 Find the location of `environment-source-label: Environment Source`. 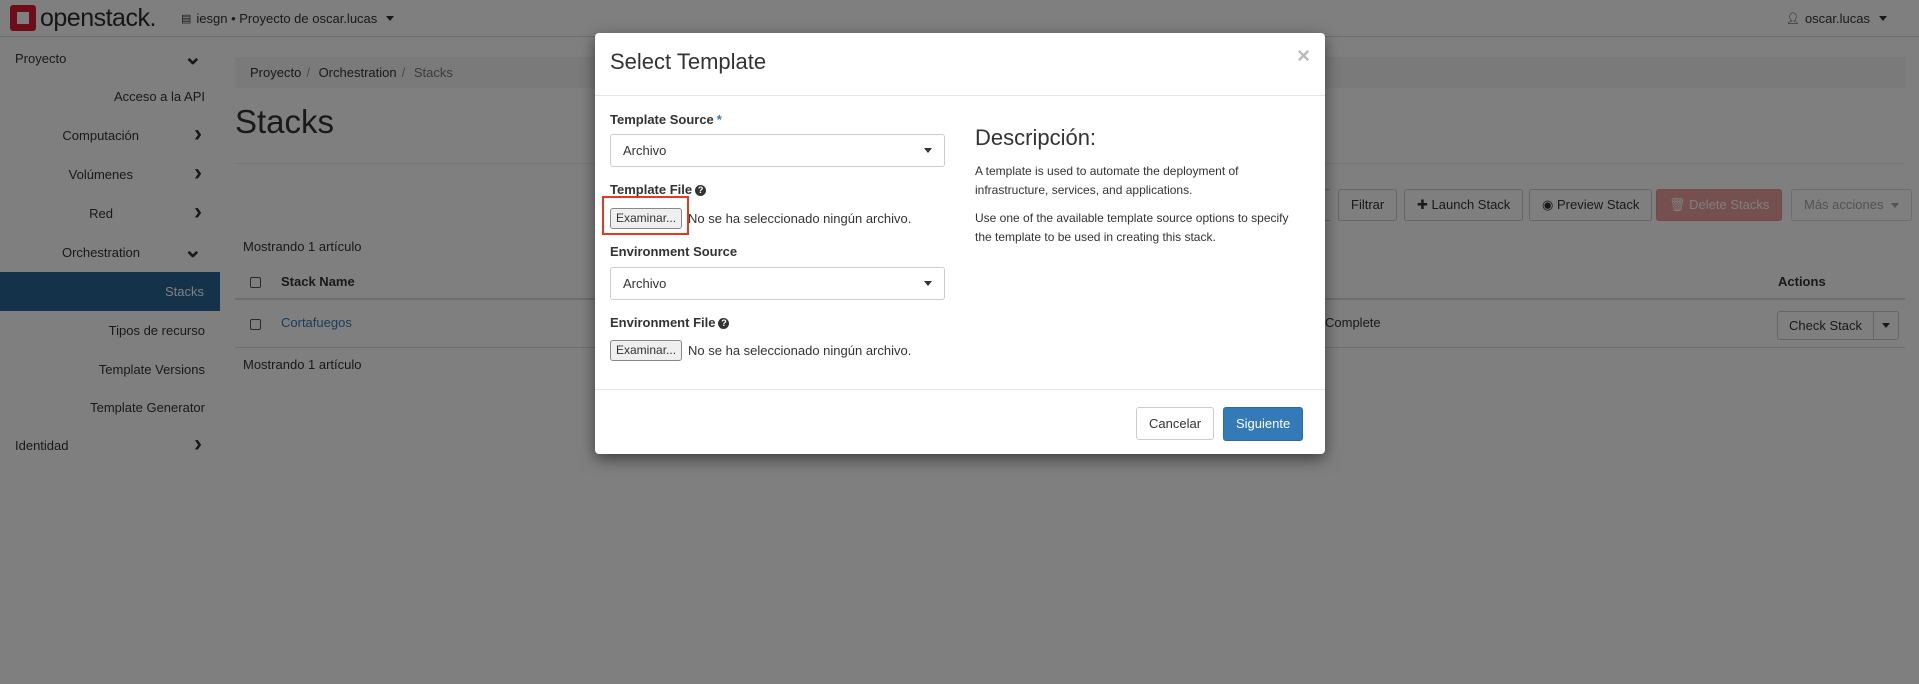

environment-source-label: Environment Source is located at coordinates (674, 251).